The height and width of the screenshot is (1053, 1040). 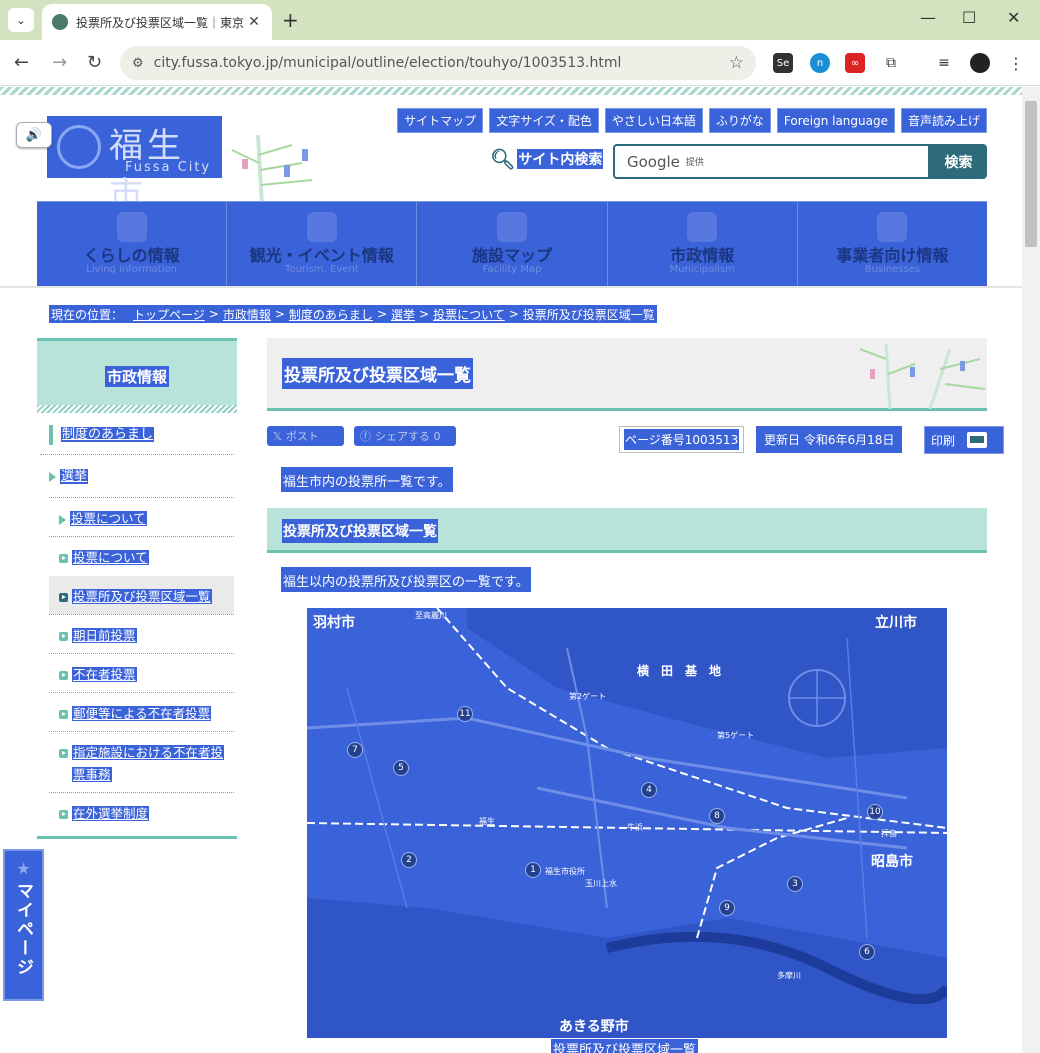 What do you see at coordinates (87, 314) in the screenshot?
I see `breadcrumb-prefix: 現在の位置：` at bounding box center [87, 314].